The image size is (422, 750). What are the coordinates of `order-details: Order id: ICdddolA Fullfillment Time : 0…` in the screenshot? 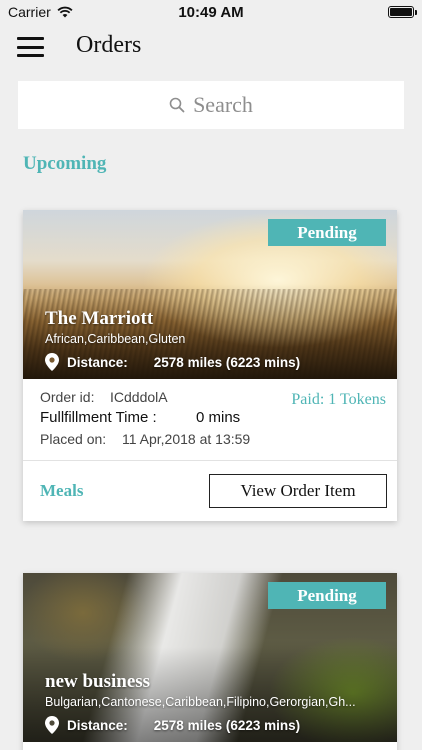 It's located at (210, 420).